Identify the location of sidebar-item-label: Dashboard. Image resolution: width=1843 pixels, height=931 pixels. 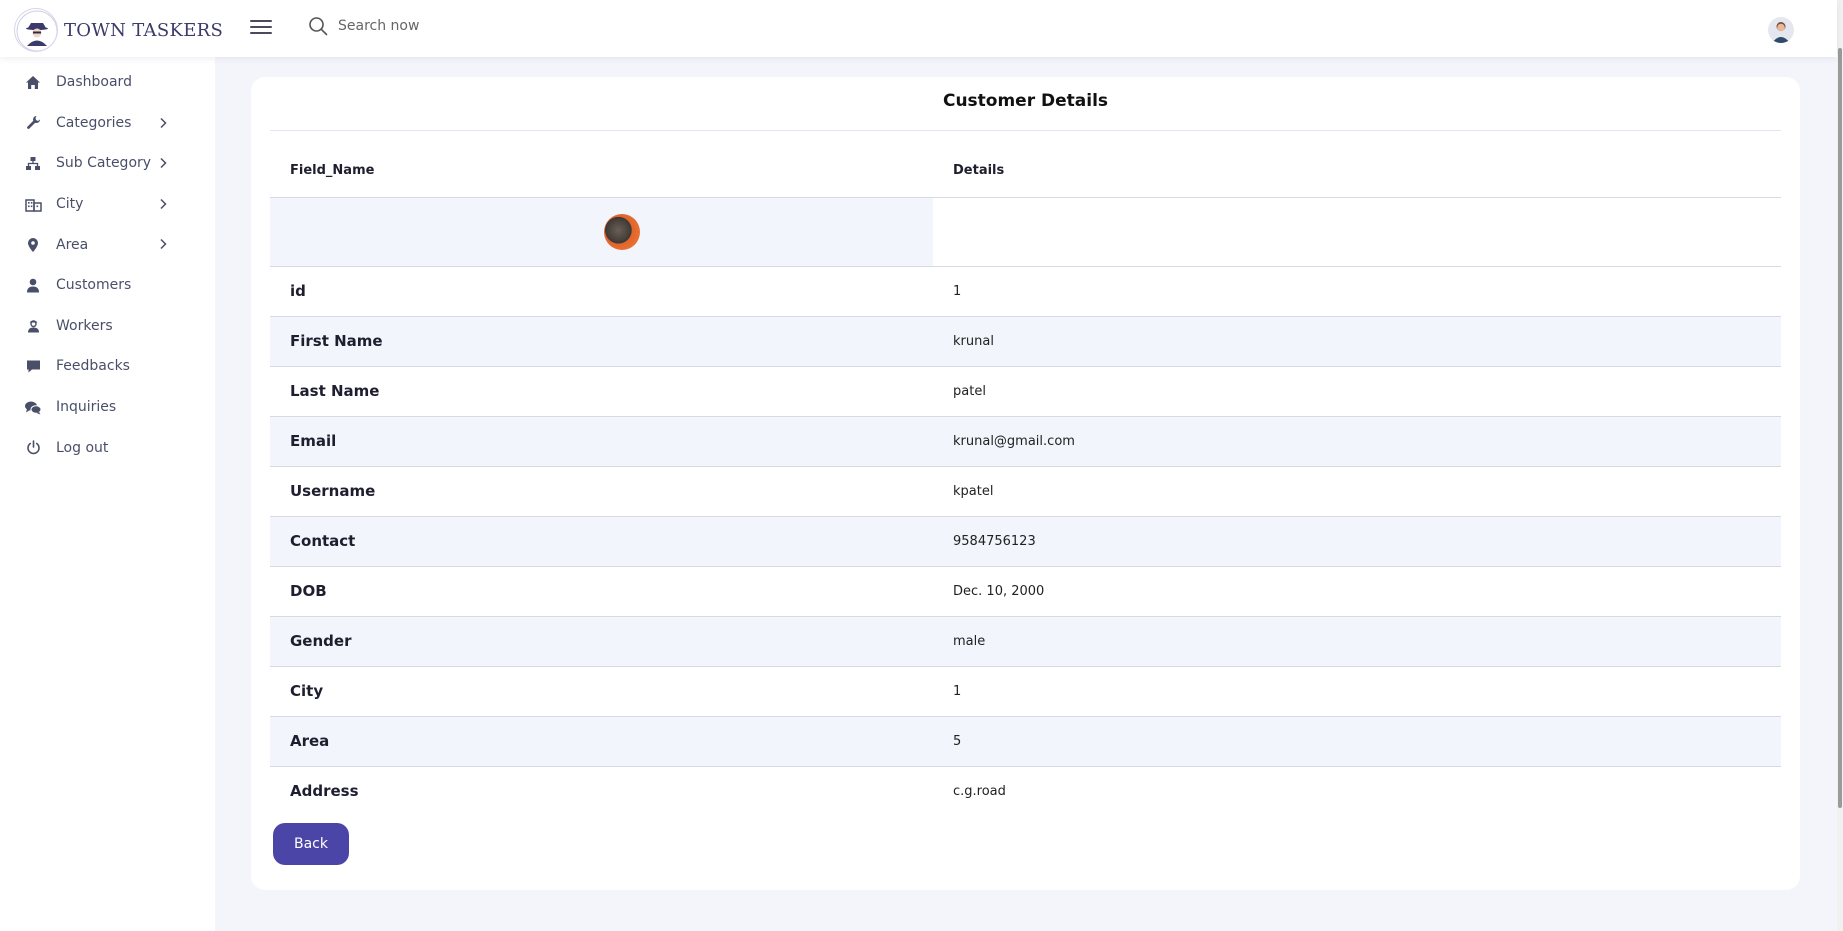
(94, 82).